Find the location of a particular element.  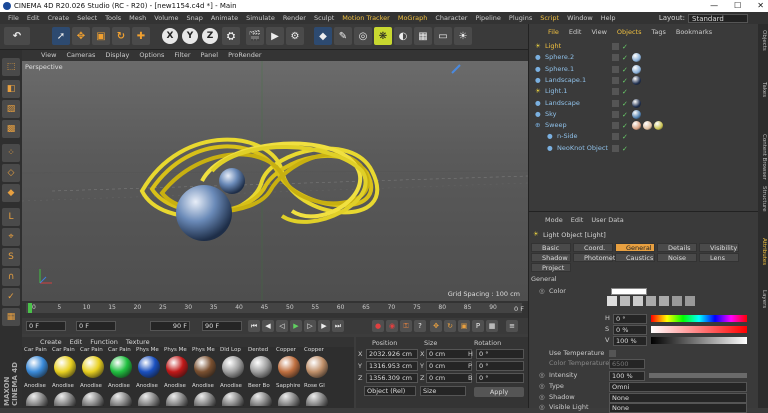

viewport-menu-filter: Filter is located at coordinates (182, 55).